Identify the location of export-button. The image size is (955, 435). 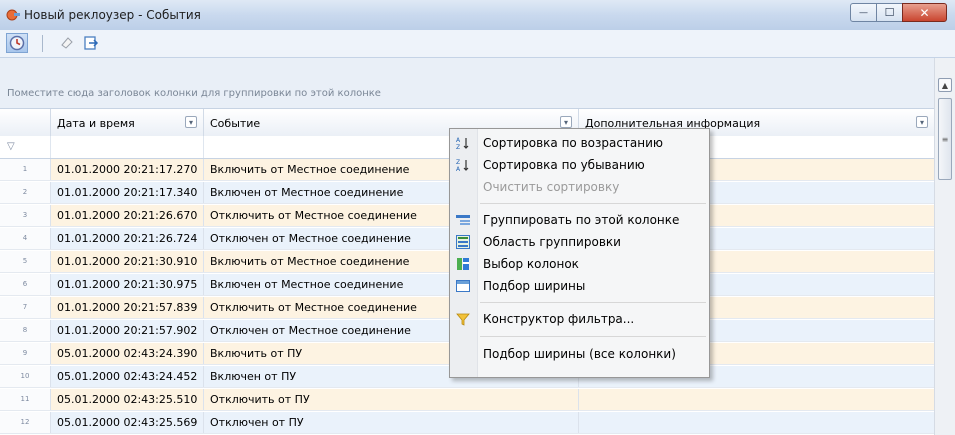
(91, 43).